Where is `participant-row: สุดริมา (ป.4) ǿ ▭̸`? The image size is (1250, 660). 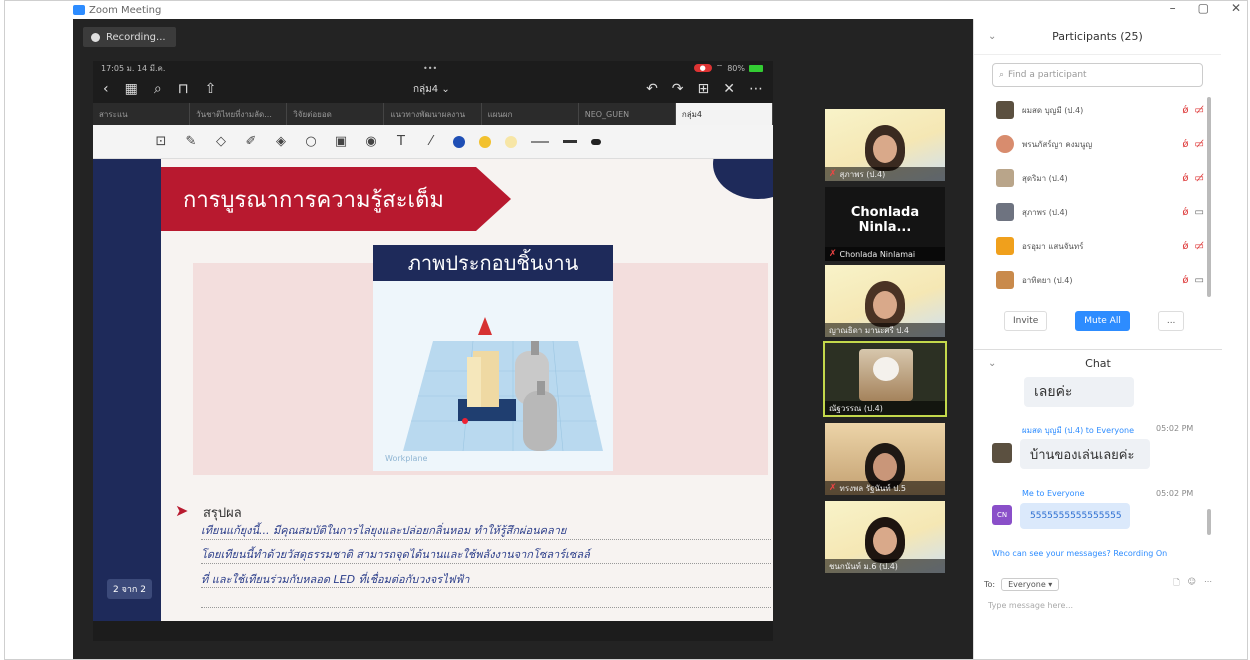 participant-row: สุดริมา (ป.4) ǿ ▭̸ is located at coordinates (1098, 178).